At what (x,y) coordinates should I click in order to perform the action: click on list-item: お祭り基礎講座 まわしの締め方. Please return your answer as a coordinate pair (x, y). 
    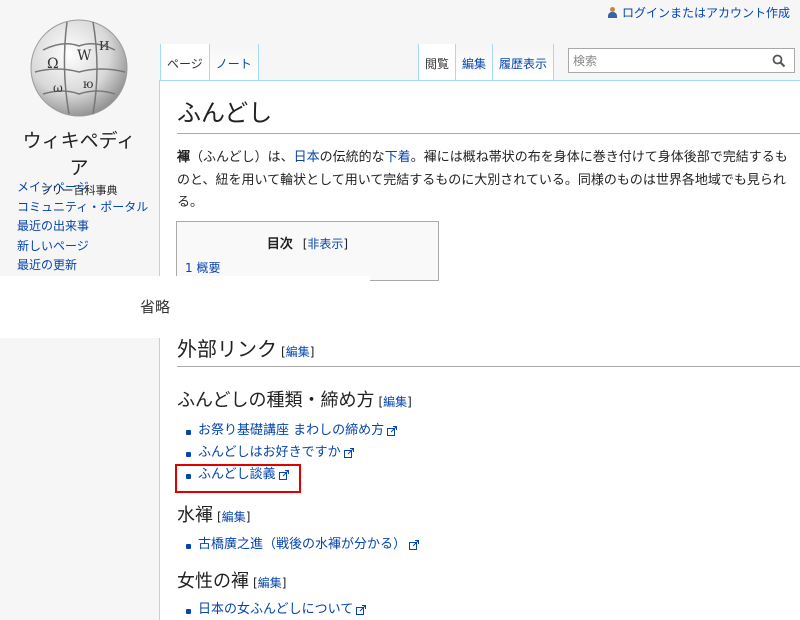
    Looking at the image, I should click on (291, 431).